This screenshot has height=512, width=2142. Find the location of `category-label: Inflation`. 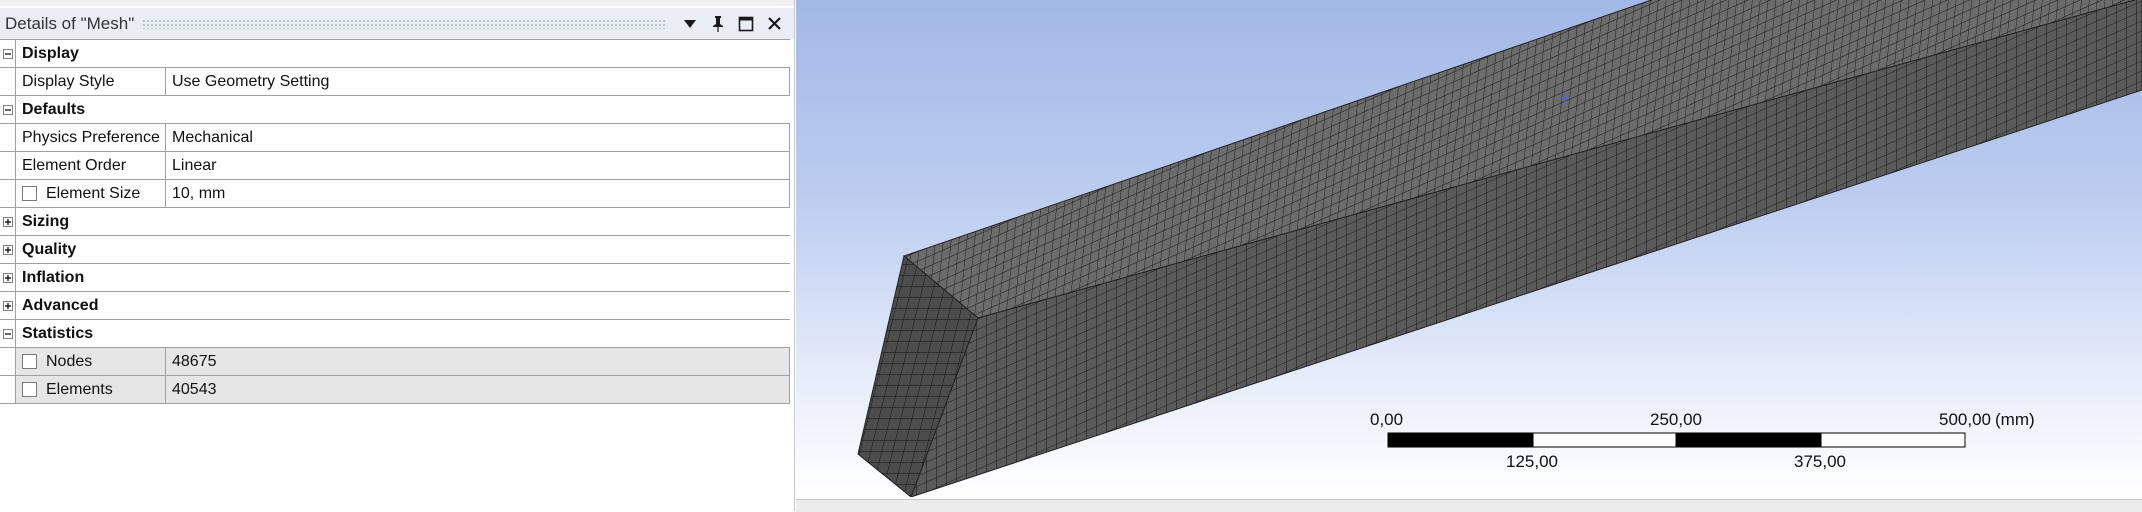

category-label: Inflation is located at coordinates (402, 277).